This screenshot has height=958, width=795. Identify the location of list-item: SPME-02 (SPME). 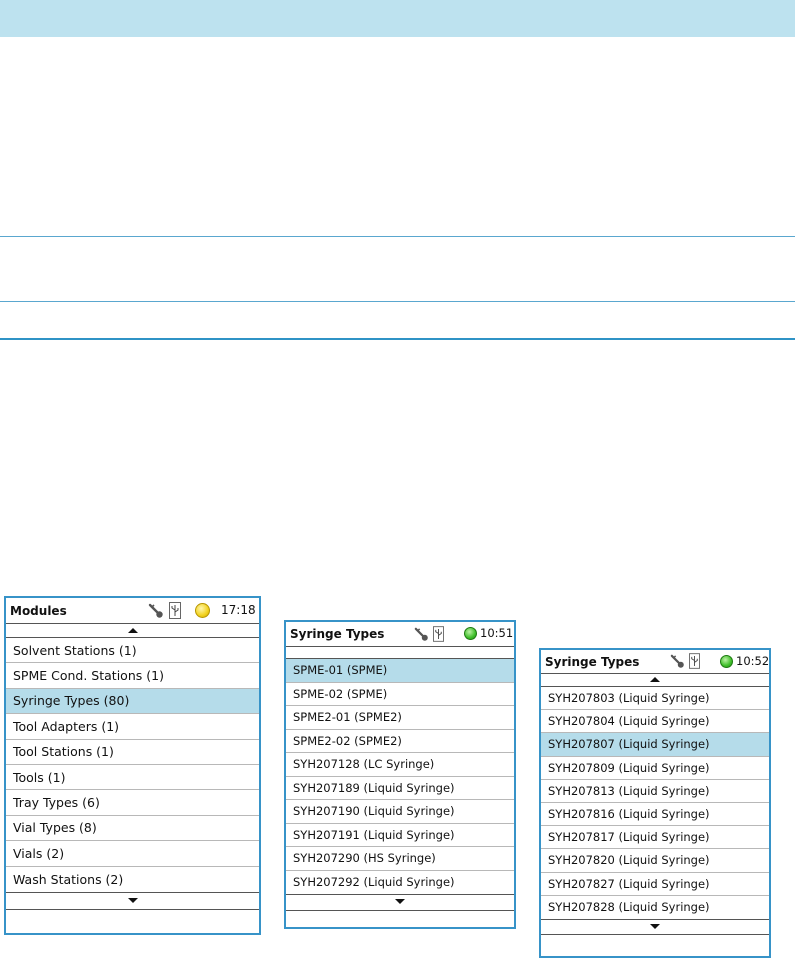
(400, 694).